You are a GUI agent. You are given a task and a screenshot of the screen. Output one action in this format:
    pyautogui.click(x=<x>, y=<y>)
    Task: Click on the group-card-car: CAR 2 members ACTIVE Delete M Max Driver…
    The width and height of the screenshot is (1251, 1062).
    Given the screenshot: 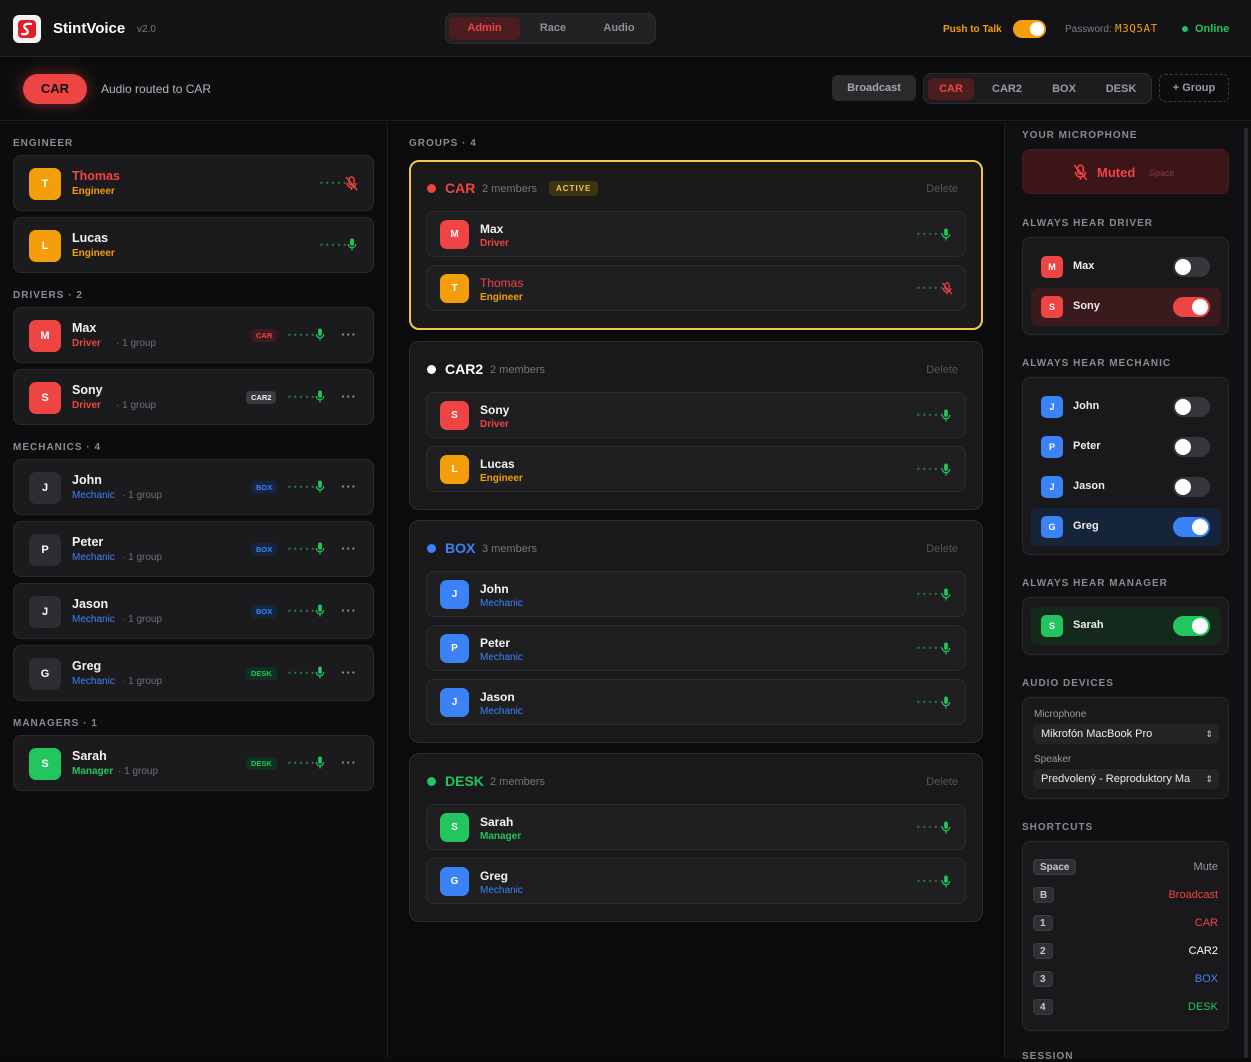 What is the action you would take?
    pyautogui.click(x=696, y=245)
    